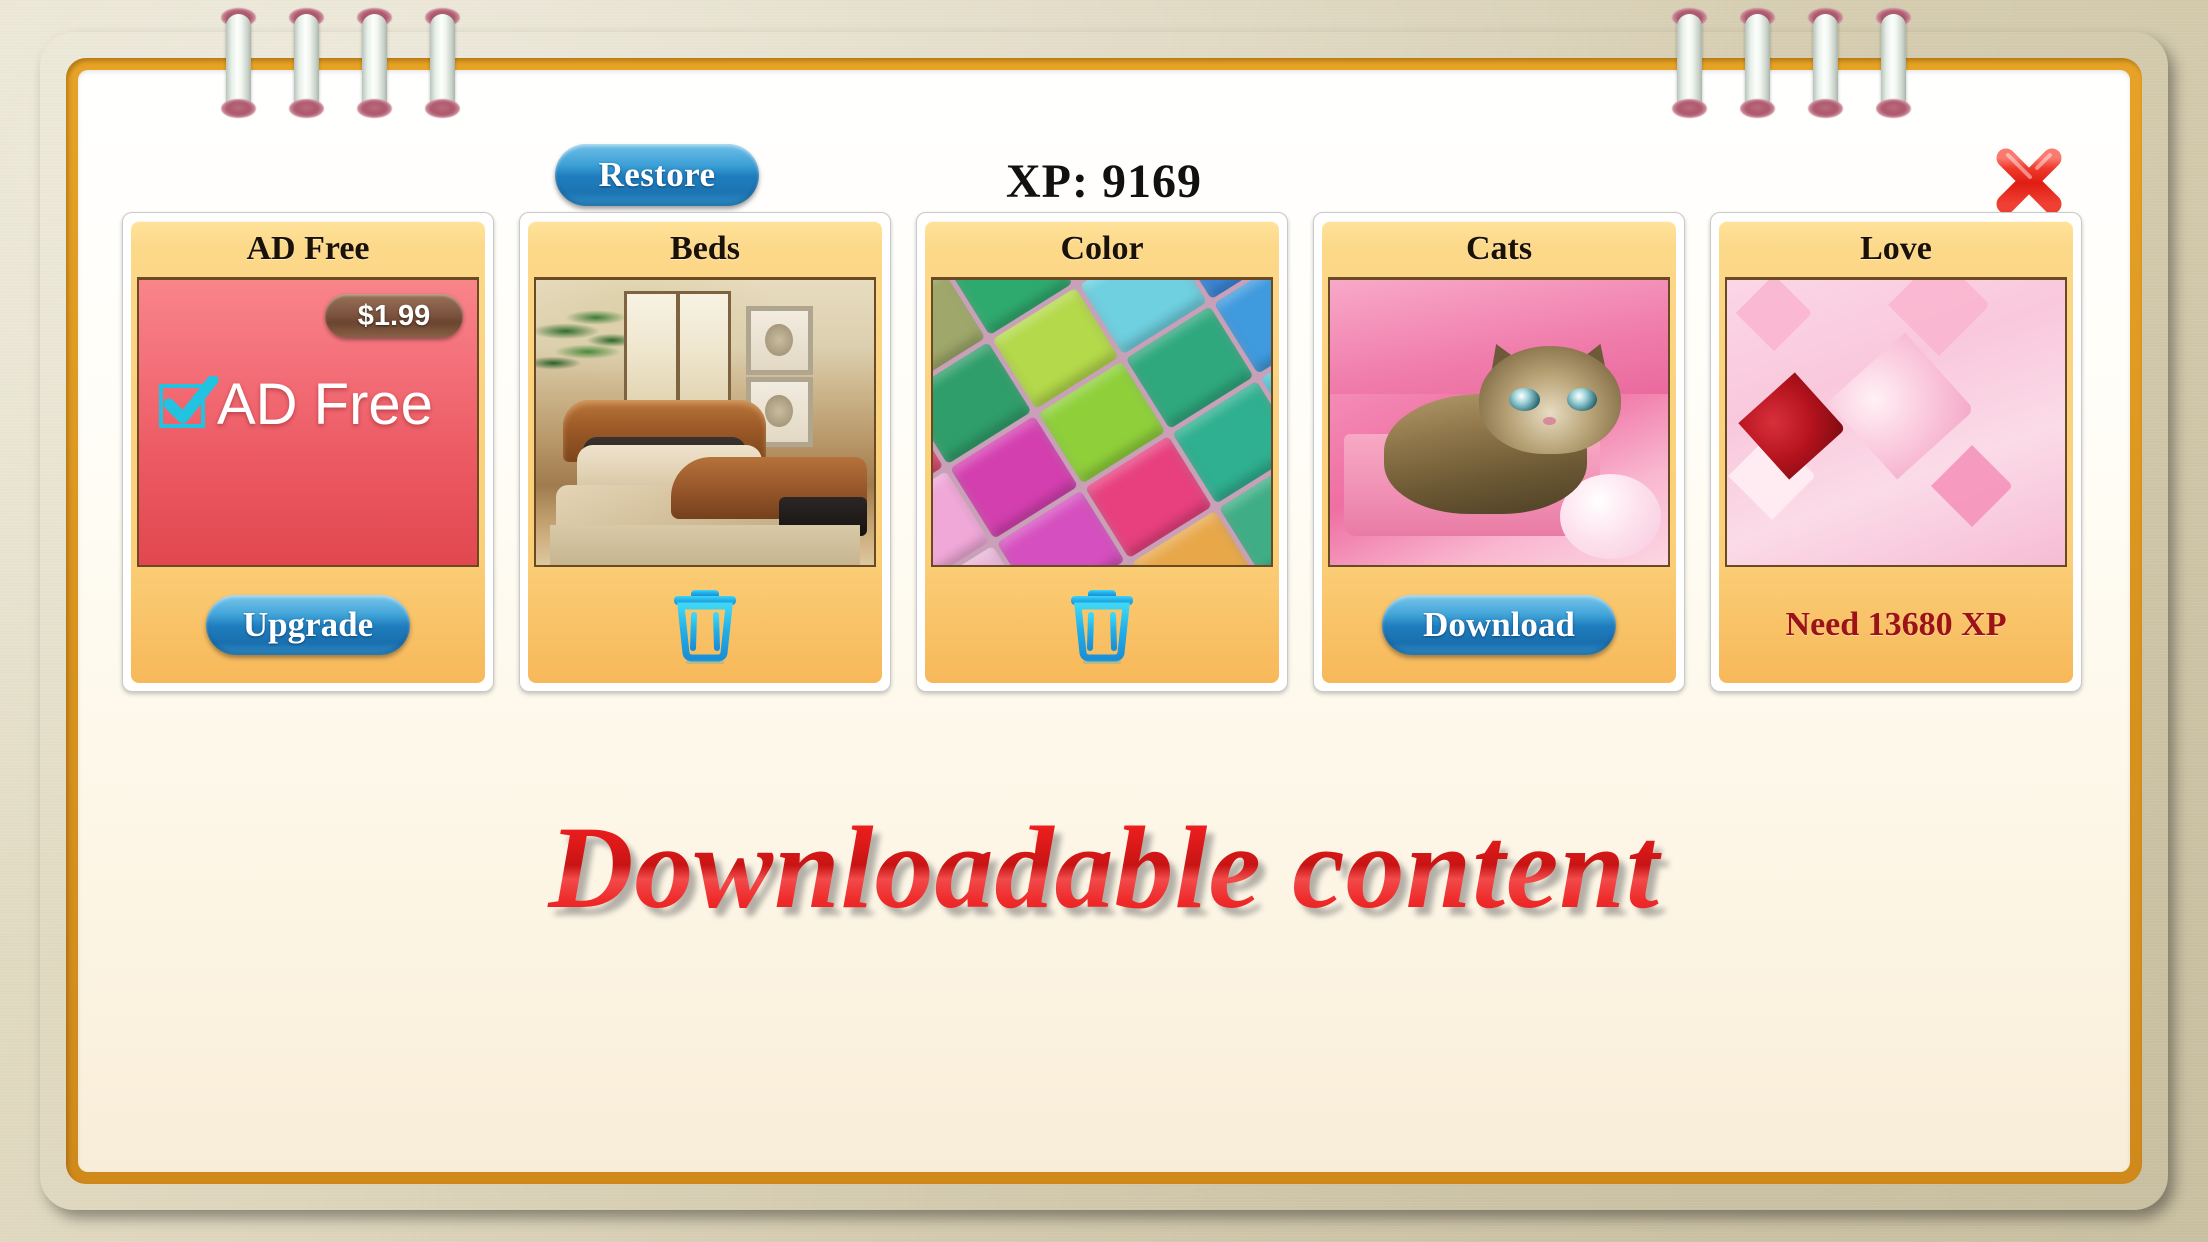  What do you see at coordinates (1104, 181) in the screenshot?
I see `xp-counter: XP: 9169` at bounding box center [1104, 181].